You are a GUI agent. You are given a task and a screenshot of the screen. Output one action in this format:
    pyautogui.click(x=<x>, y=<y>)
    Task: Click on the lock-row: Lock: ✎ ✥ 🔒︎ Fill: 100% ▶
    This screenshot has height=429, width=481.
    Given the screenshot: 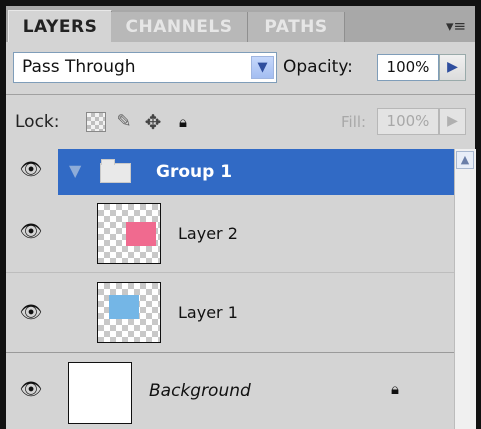 What is the action you would take?
    pyautogui.click(x=240, y=122)
    